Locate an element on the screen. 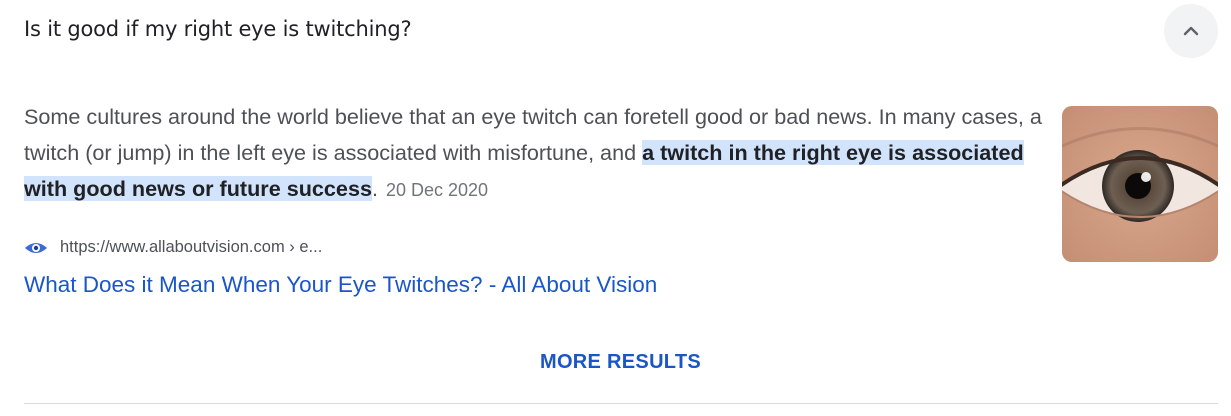  more-results-button: MORE RESULTS is located at coordinates (615, 362).